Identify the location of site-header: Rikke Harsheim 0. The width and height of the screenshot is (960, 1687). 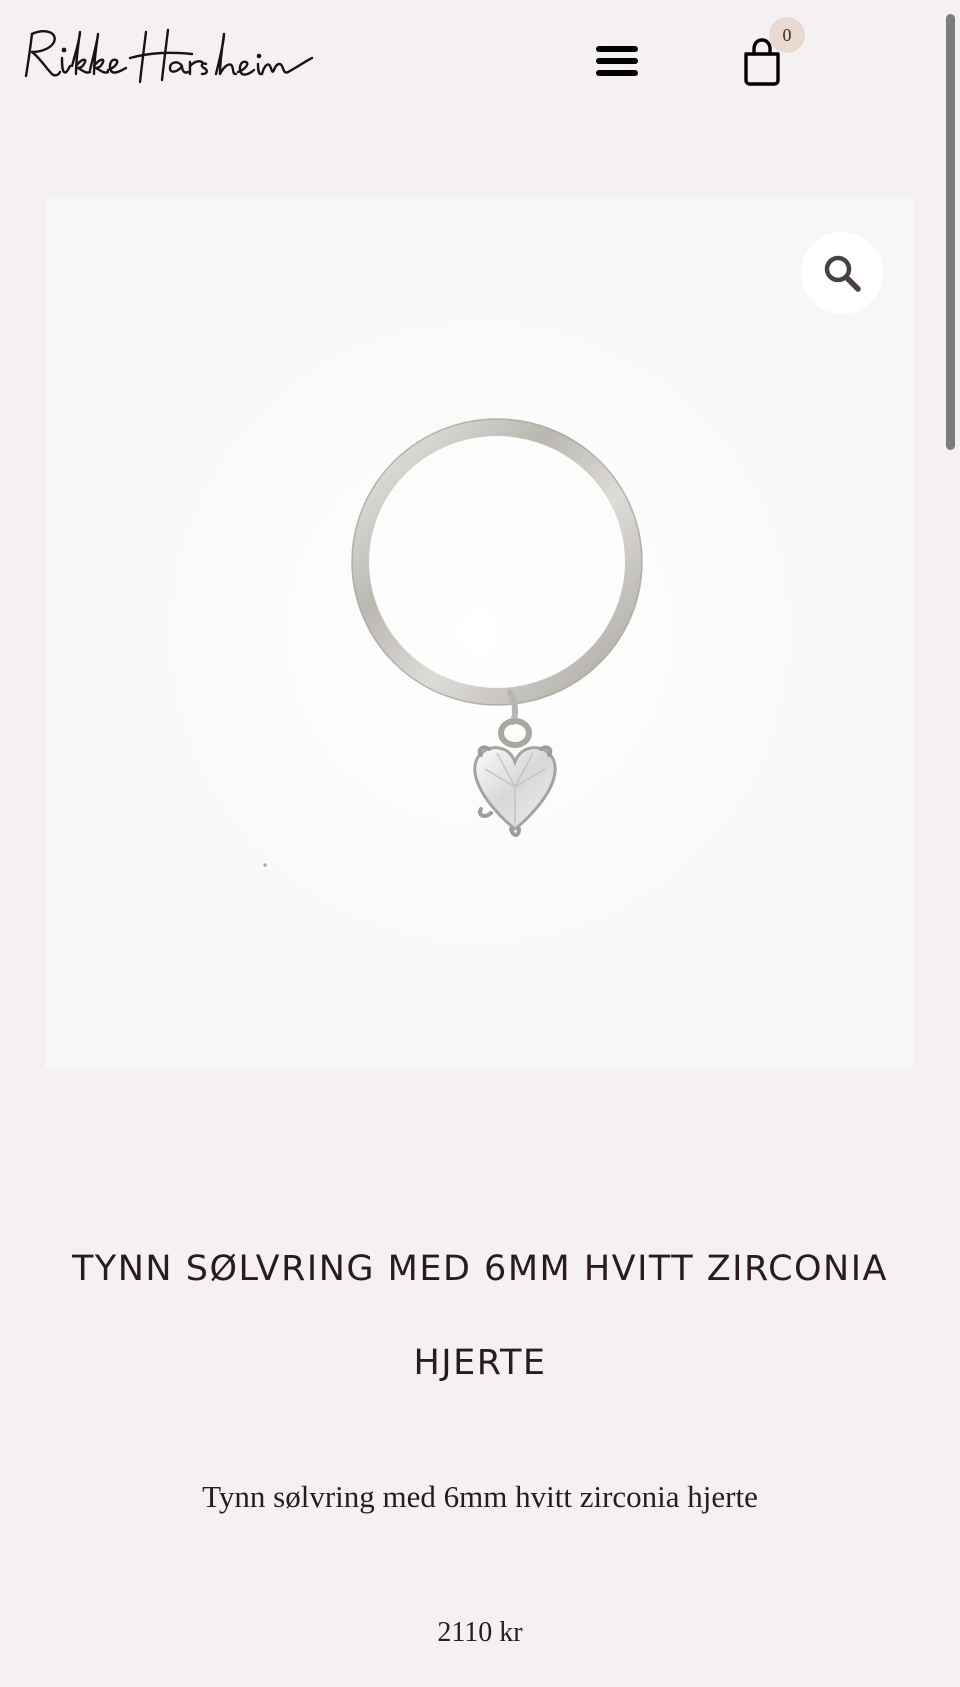
(480, 60).